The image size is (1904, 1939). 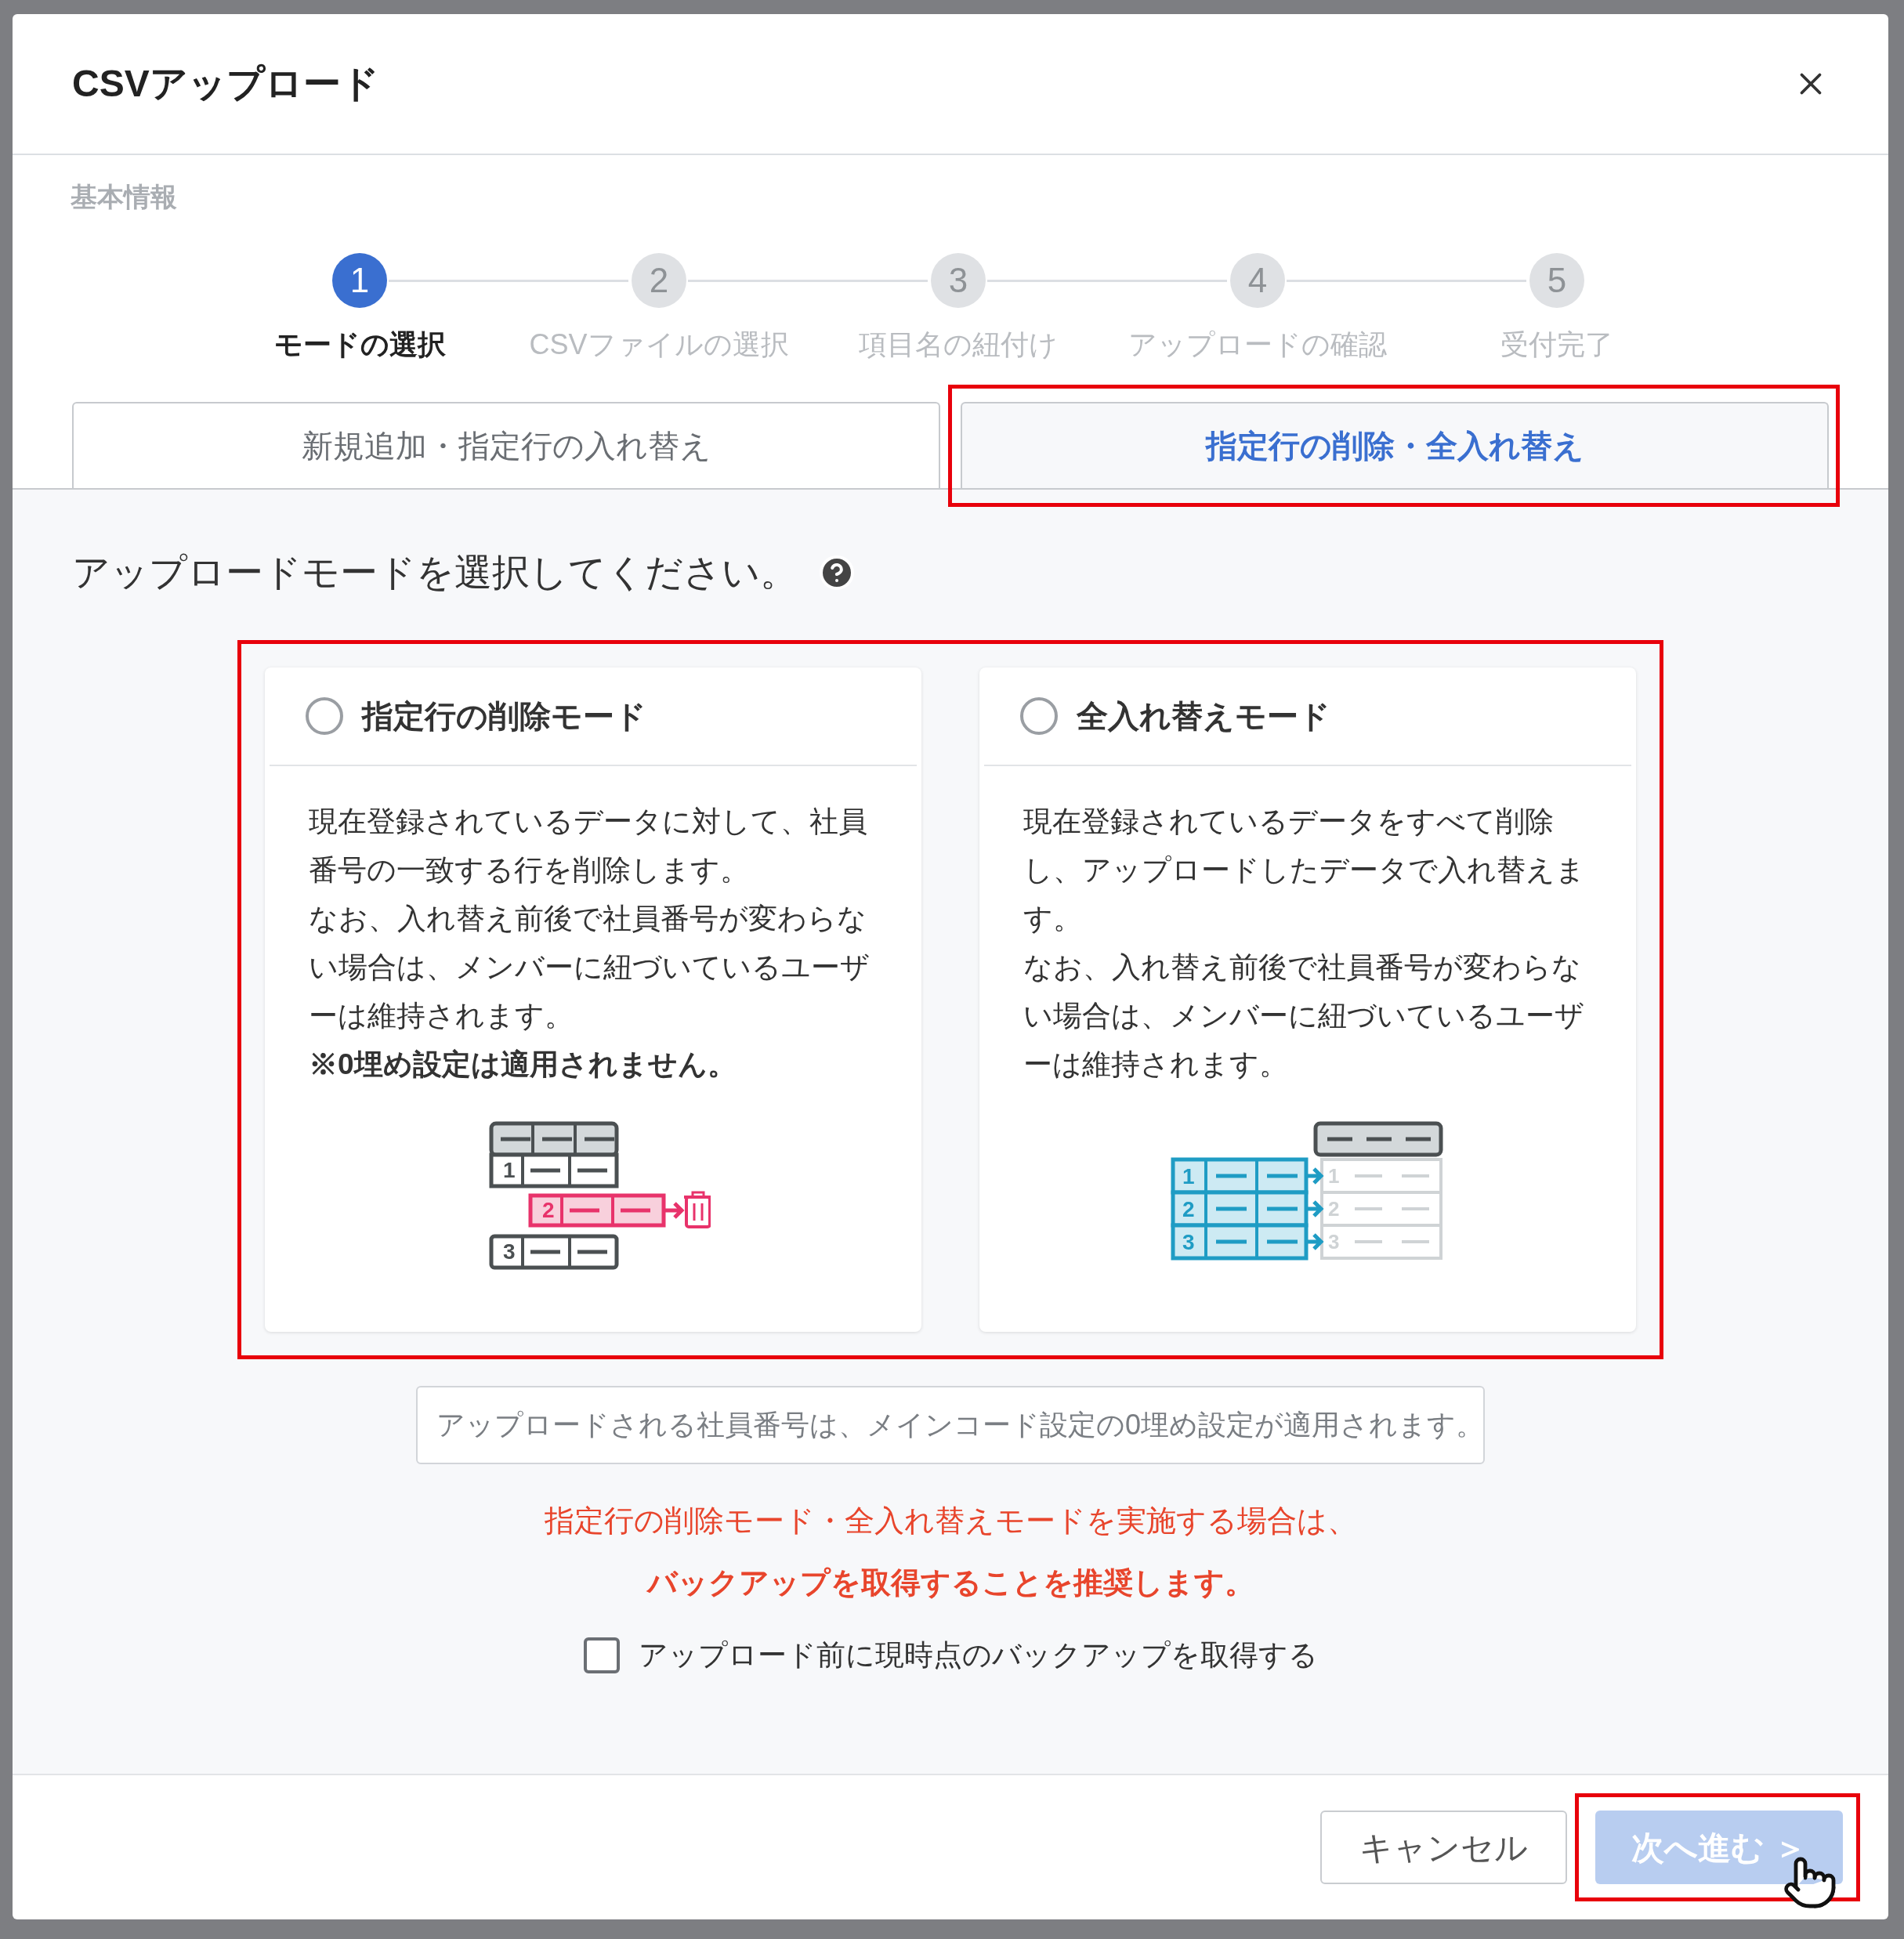 I want to click on step-label: 項目名の紐付け, so click(x=958, y=345).